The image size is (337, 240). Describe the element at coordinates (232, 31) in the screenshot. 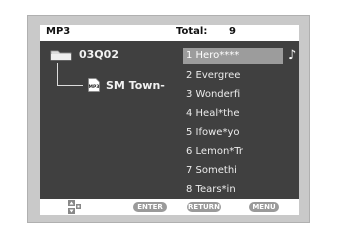

I see `total-count: 9` at that location.